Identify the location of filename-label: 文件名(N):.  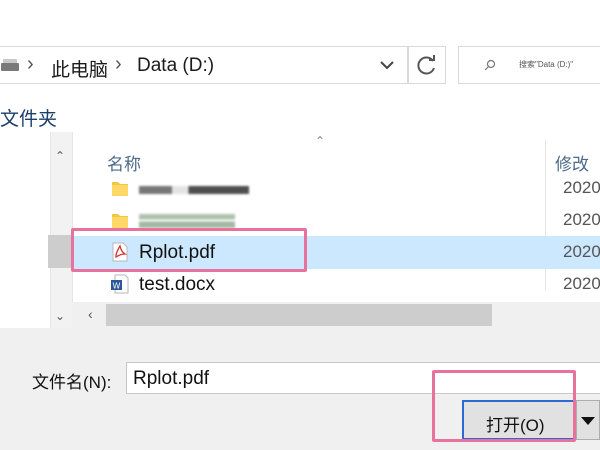
(72, 382).